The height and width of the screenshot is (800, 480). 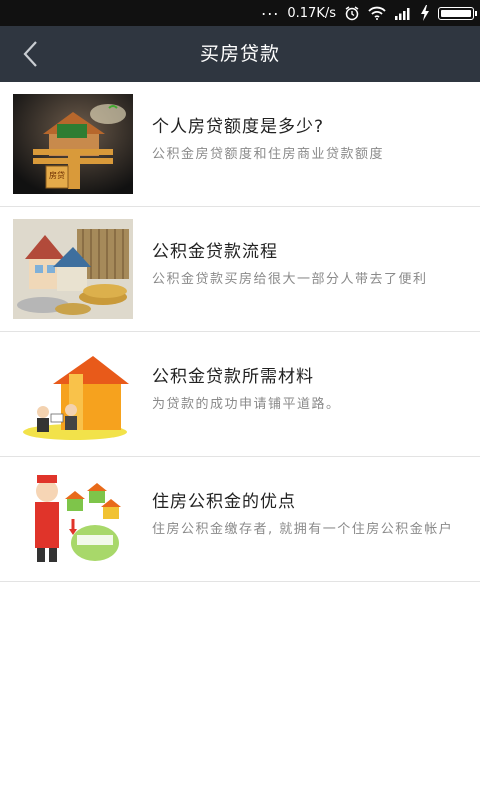 I want to click on battery-icon, so click(x=457, y=13).